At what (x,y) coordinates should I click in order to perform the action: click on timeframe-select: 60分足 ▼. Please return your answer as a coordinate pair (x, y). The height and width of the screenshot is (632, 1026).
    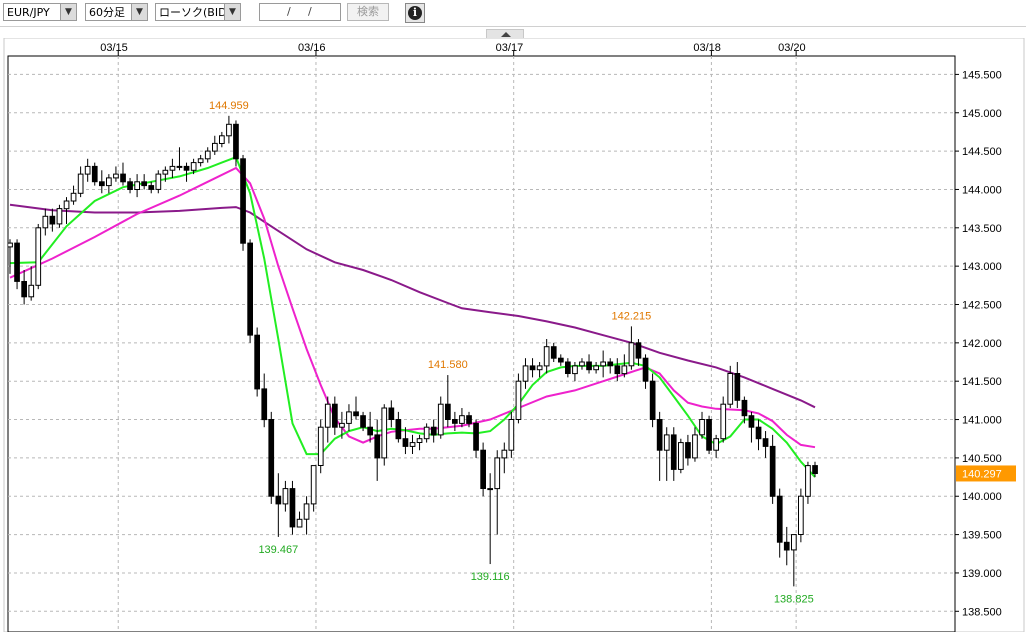
    Looking at the image, I should click on (116, 12).